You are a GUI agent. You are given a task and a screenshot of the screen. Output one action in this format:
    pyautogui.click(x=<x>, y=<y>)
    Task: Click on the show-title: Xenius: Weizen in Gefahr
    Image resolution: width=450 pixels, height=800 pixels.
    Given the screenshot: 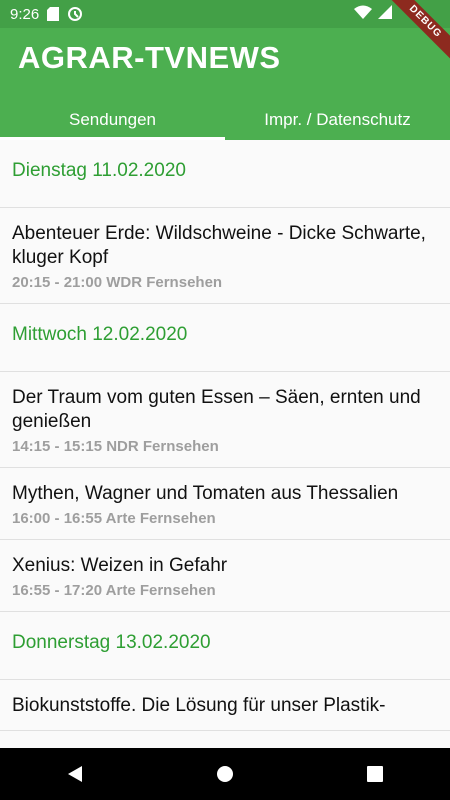 What is the action you would take?
    pyautogui.click(x=120, y=565)
    